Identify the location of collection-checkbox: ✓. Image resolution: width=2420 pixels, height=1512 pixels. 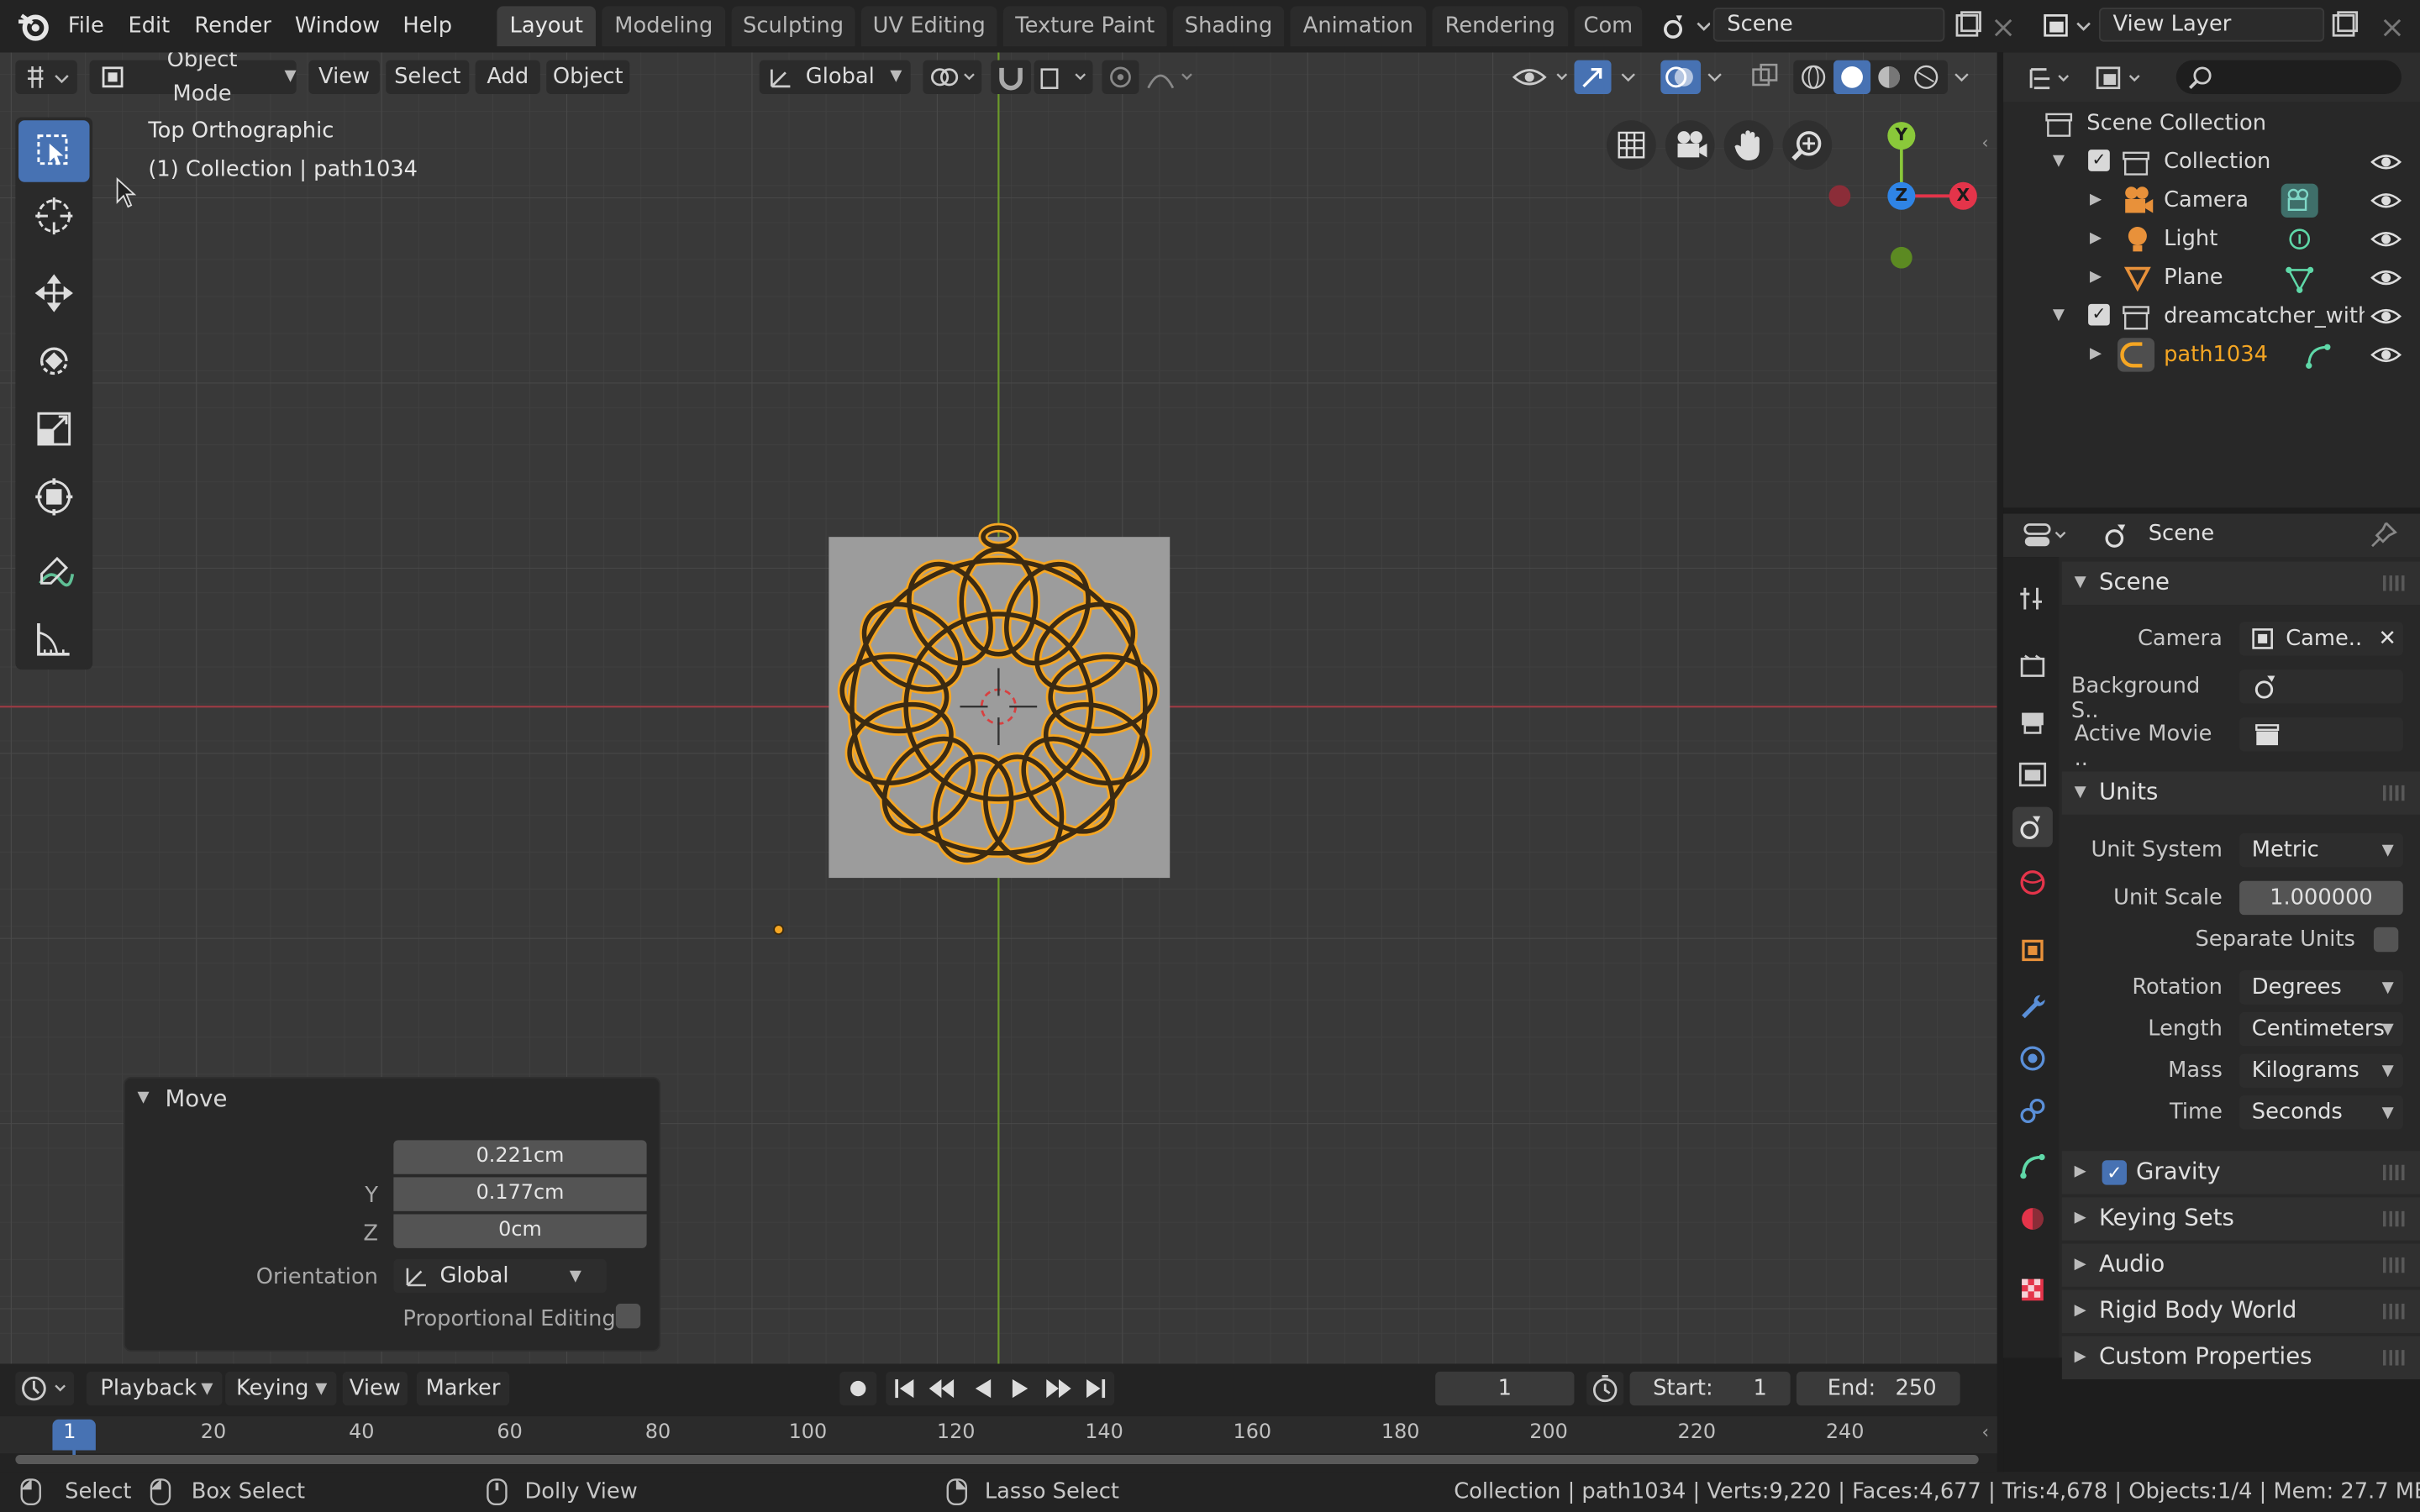
(2099, 160).